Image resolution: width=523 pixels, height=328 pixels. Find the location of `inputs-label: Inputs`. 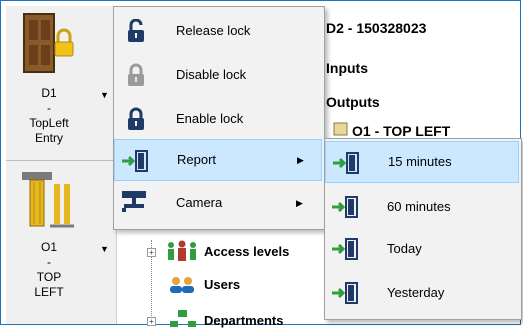

inputs-label: Inputs is located at coordinates (347, 68).